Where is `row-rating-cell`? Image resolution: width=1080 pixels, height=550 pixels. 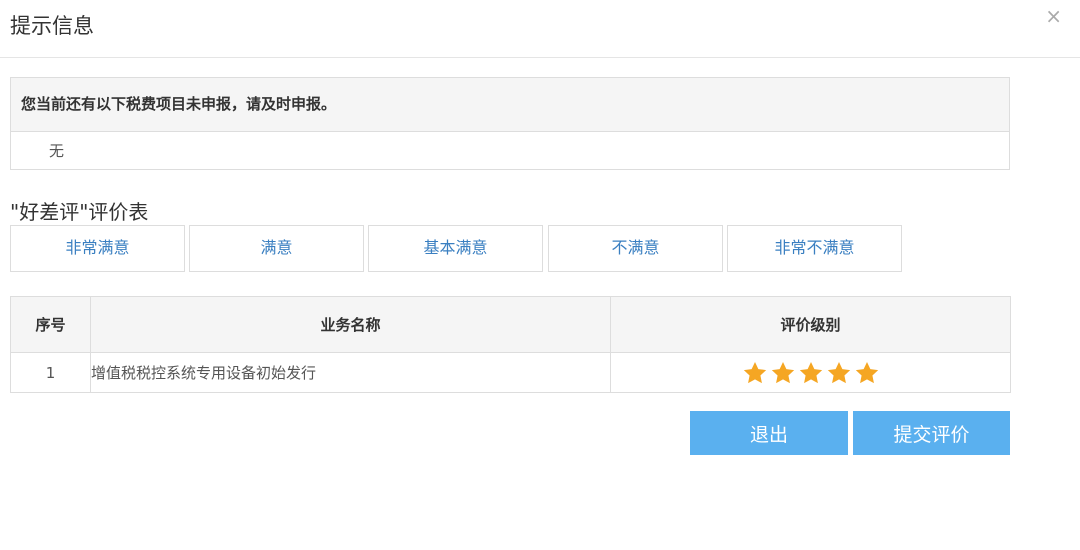
row-rating-cell is located at coordinates (810, 372).